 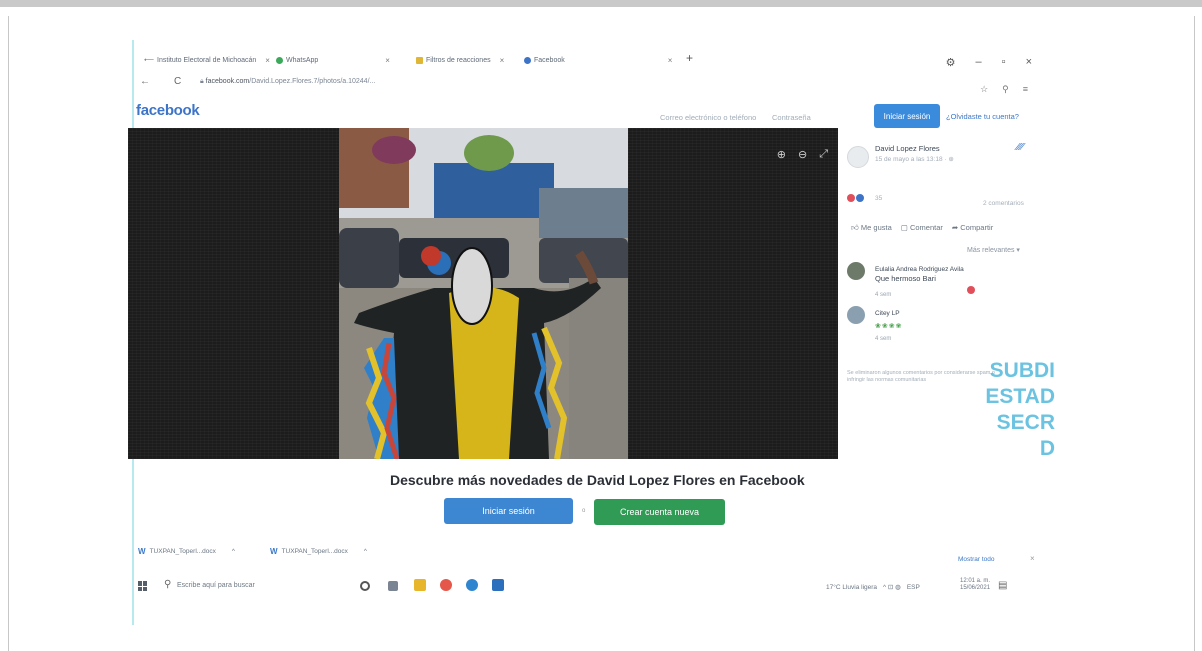 What do you see at coordinates (333, 60) in the screenshot?
I see `tab-whatsapp: WhatsApp ×` at bounding box center [333, 60].